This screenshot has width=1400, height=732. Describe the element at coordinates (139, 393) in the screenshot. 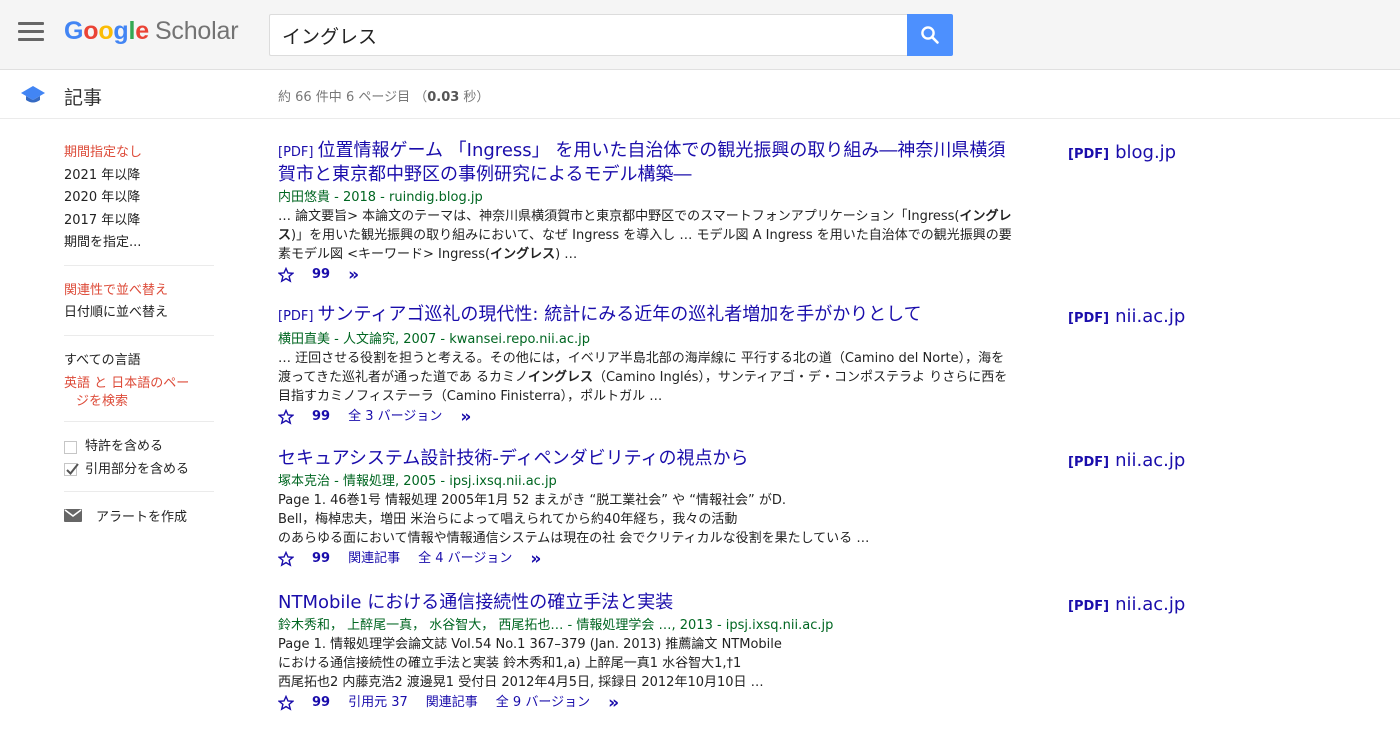

I see `language-search-en-ja: 英語 と 日本語のペー ジを検索` at that location.